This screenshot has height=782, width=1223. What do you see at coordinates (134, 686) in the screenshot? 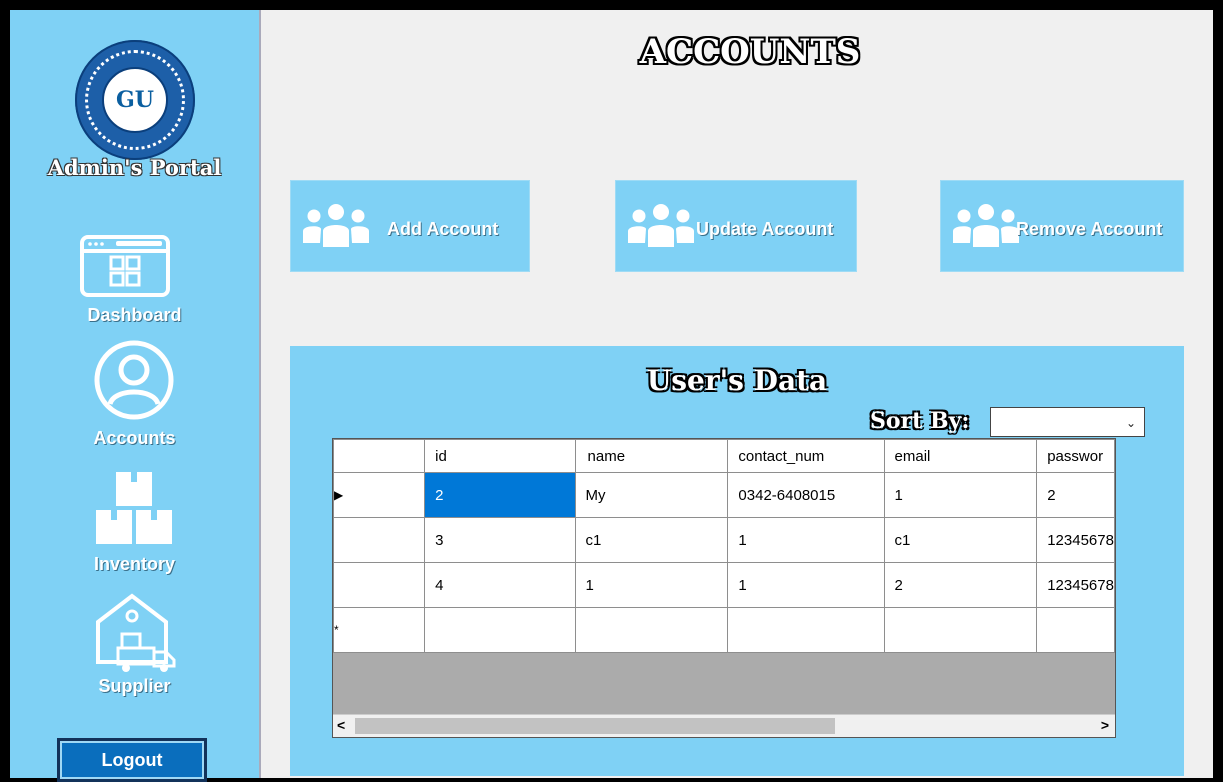
I see `sidebar-item-label: Supplier` at bounding box center [134, 686].